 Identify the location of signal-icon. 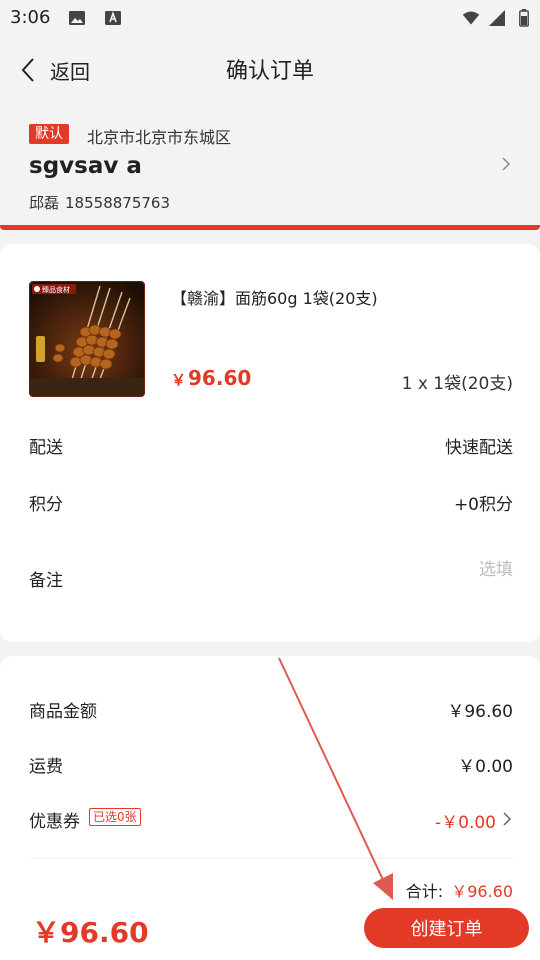
(497, 18).